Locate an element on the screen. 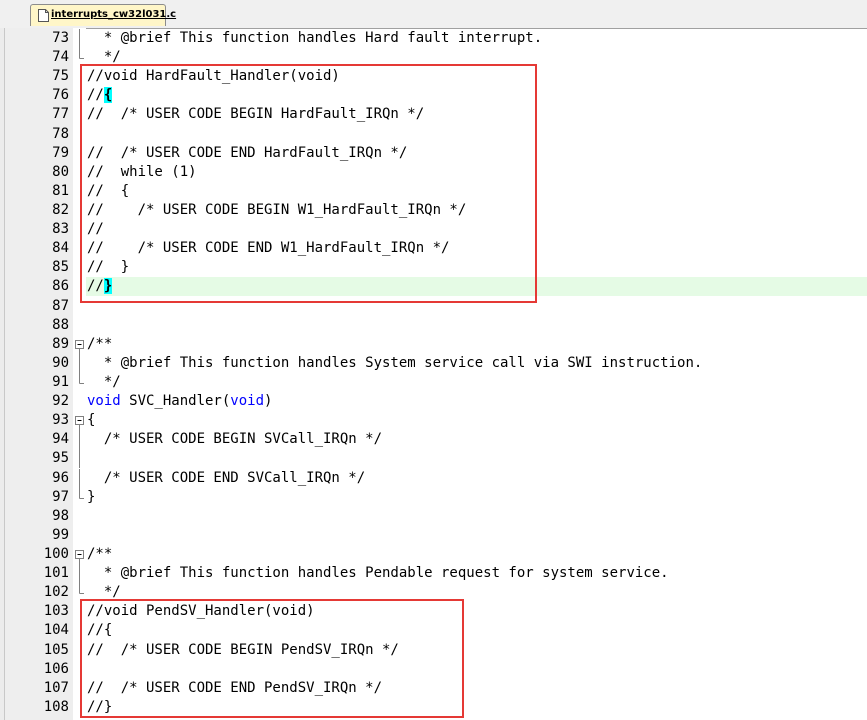 The width and height of the screenshot is (867, 720). tab-interrupts-file: interrupts_cw32l031.c is located at coordinates (103, 15).